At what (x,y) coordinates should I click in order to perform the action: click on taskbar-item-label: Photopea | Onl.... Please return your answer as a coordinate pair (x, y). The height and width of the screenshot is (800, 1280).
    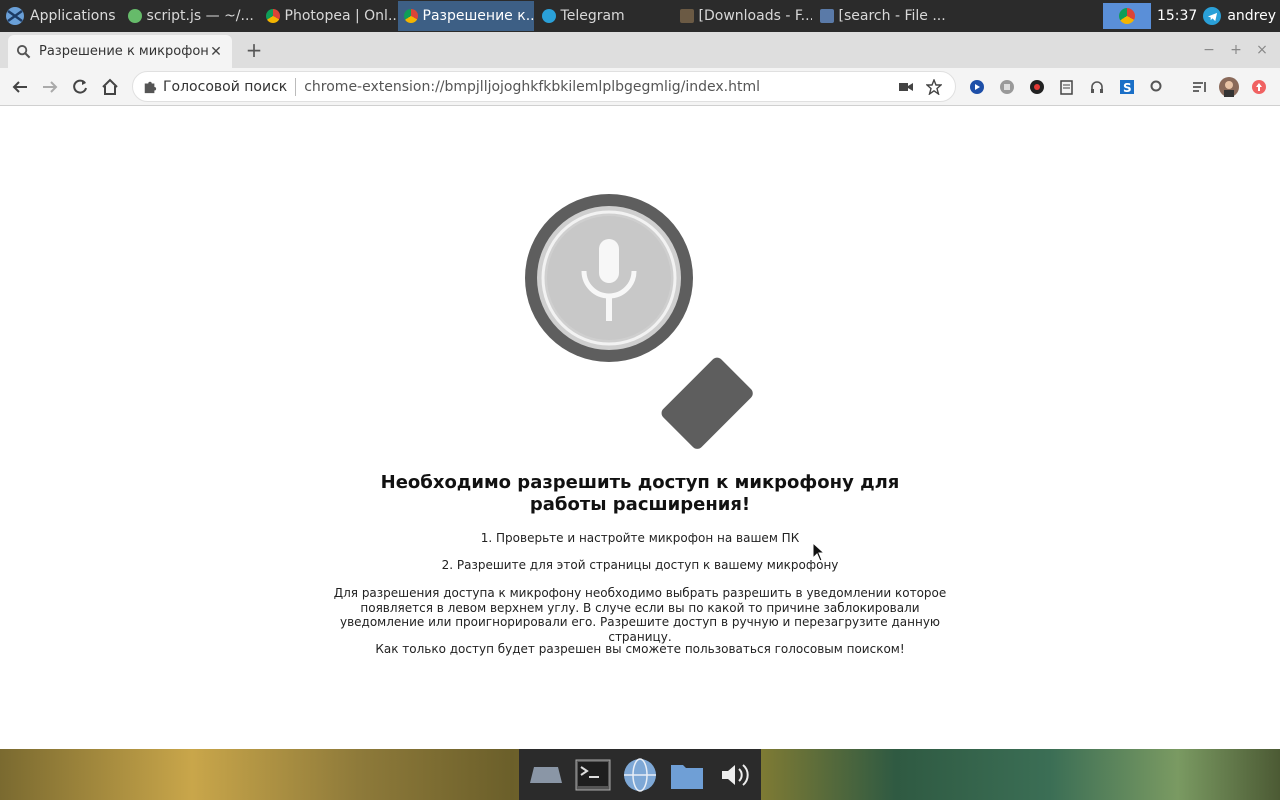
    Looking at the image, I should click on (340, 16).